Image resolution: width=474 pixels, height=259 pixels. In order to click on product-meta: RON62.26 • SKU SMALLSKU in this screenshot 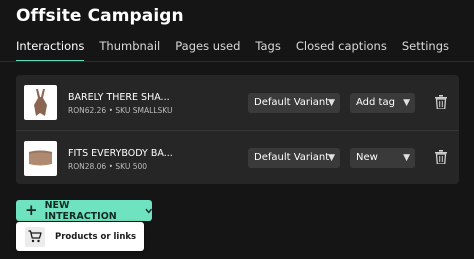, I will do `click(120, 110)`.